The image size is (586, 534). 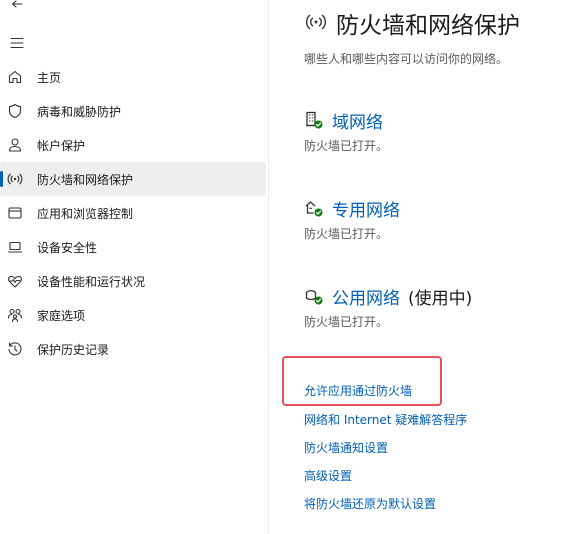 What do you see at coordinates (15, 77) in the screenshot?
I see `home-icon` at bounding box center [15, 77].